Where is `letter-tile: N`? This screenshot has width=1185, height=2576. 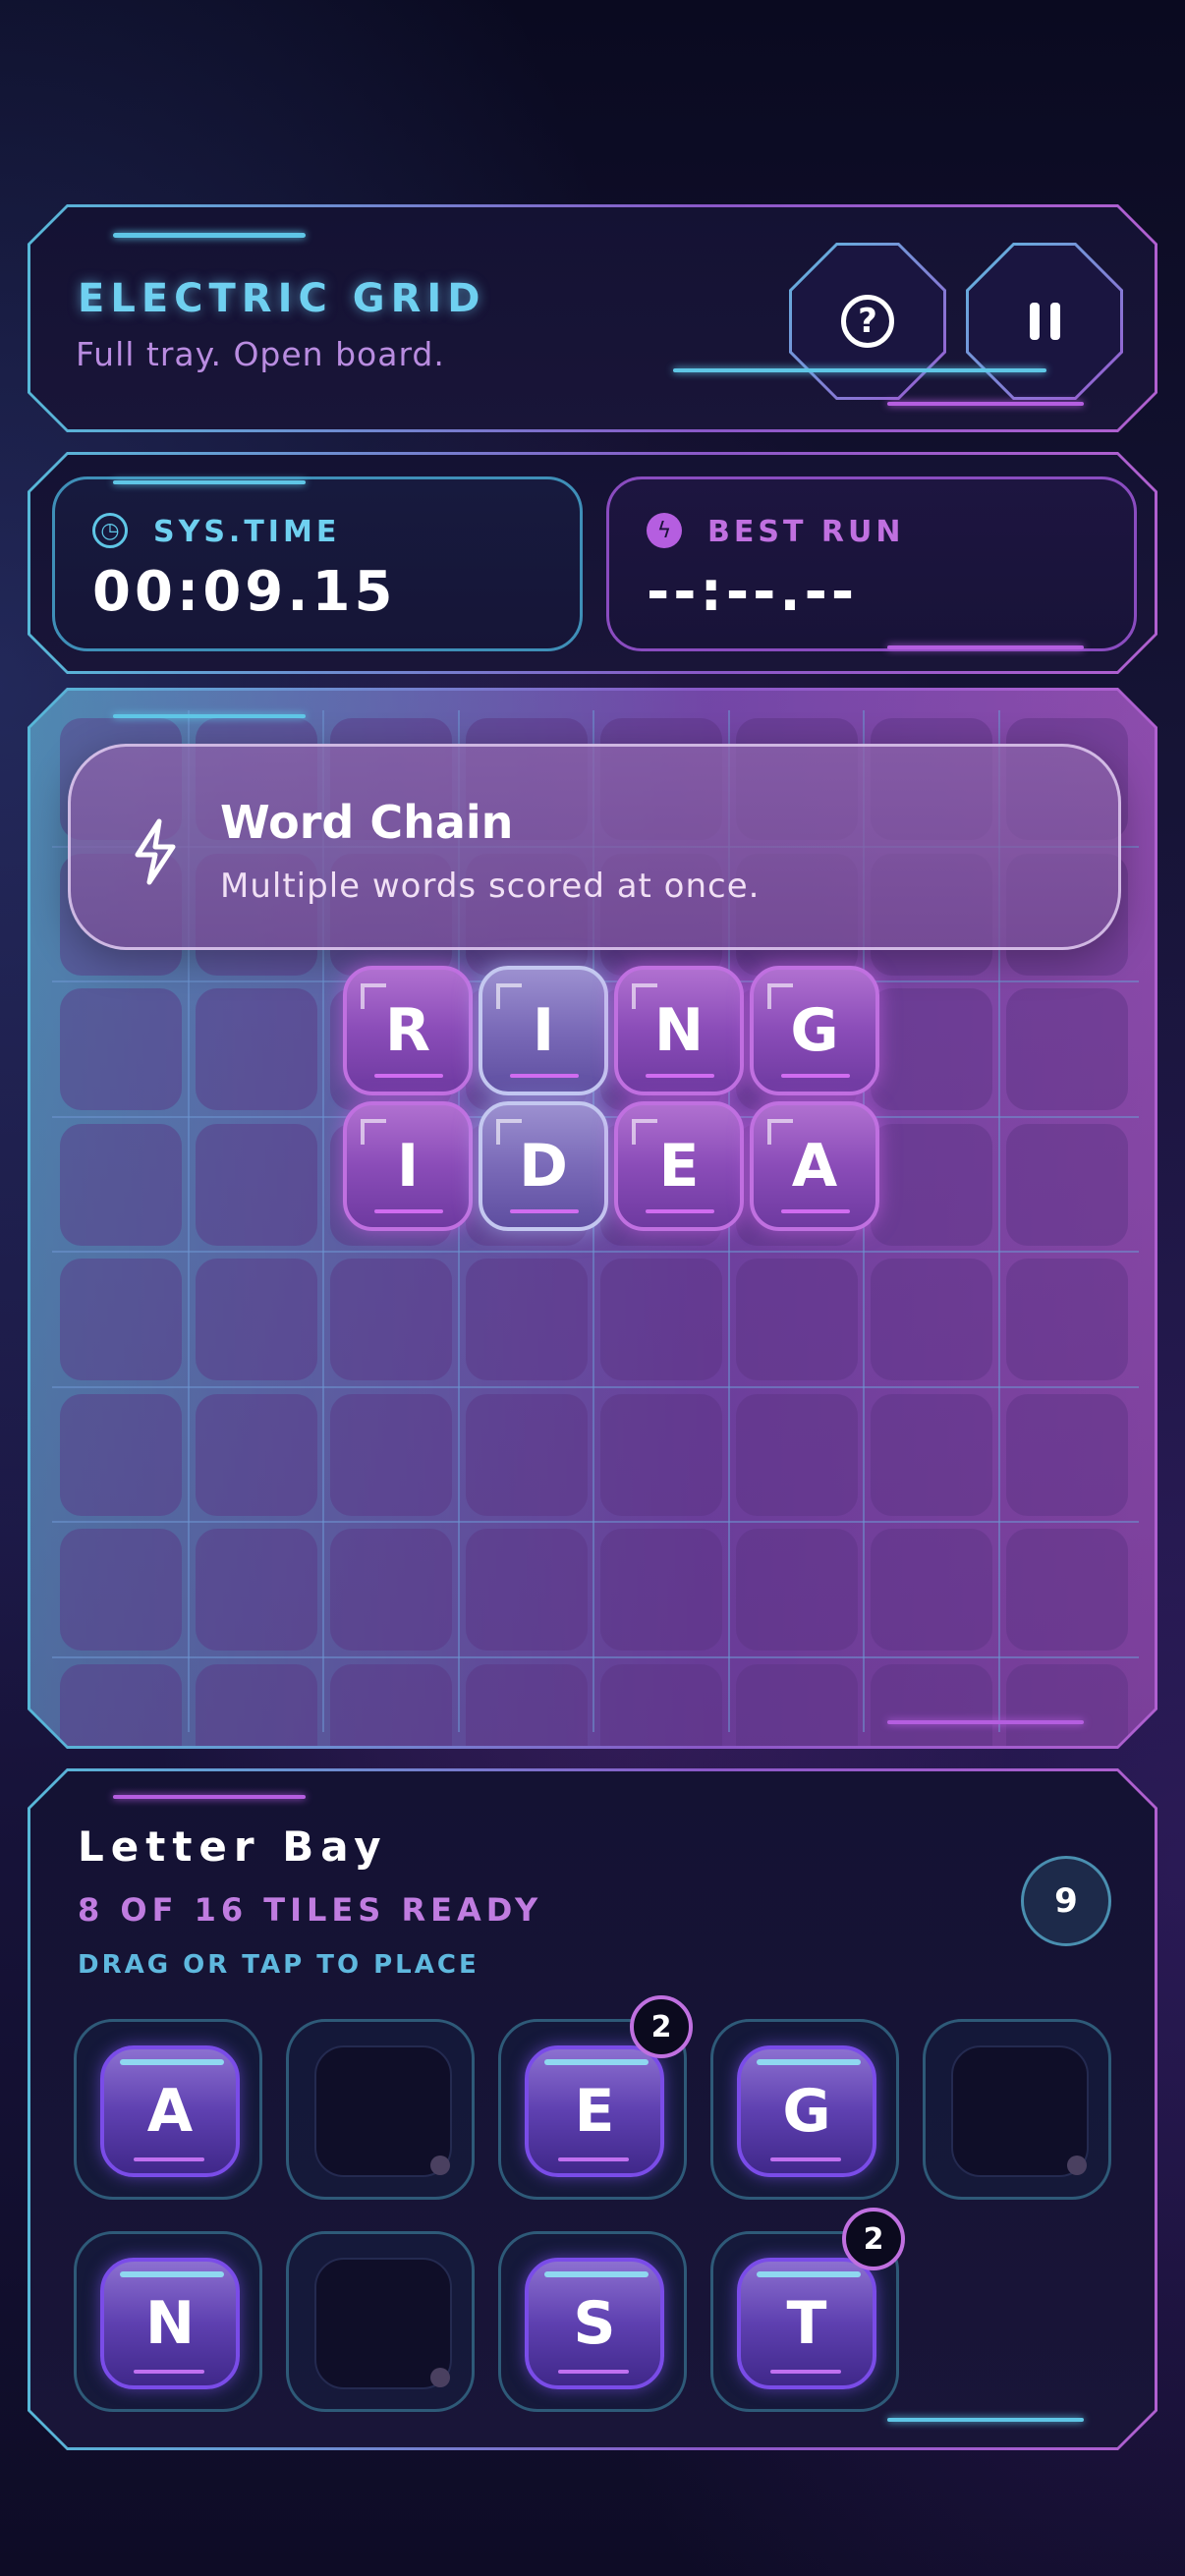
letter-tile: N is located at coordinates (170, 2323).